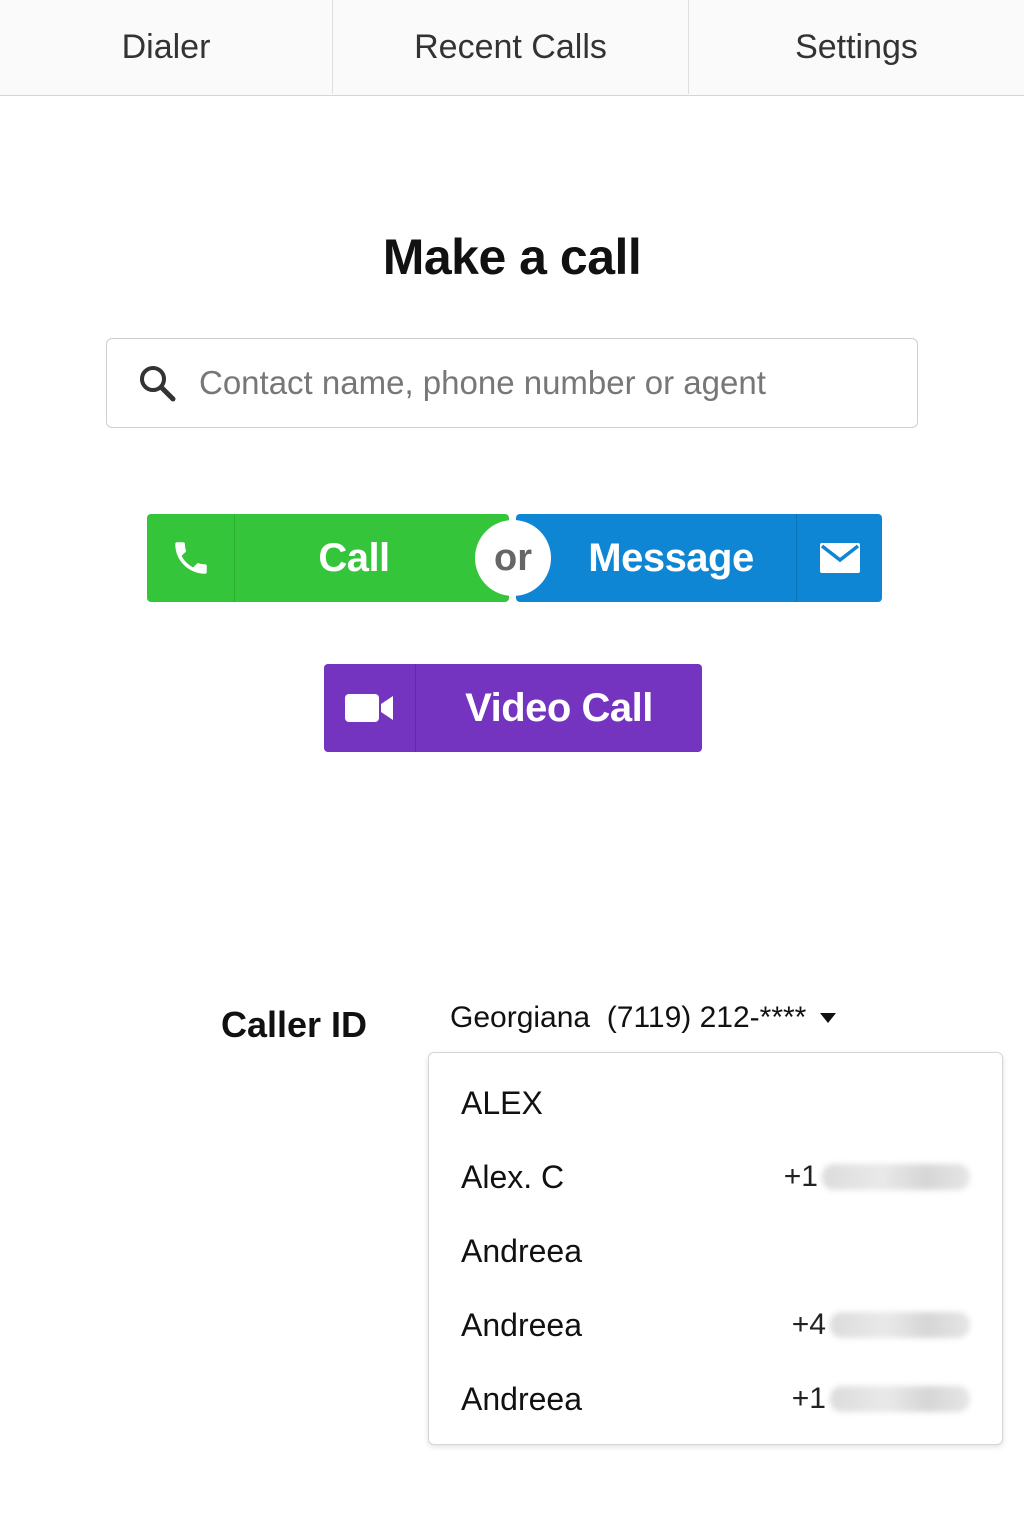 This screenshot has width=1024, height=1536. Describe the element at coordinates (559, 707) in the screenshot. I see `video-call-button-label: Video Call` at that location.